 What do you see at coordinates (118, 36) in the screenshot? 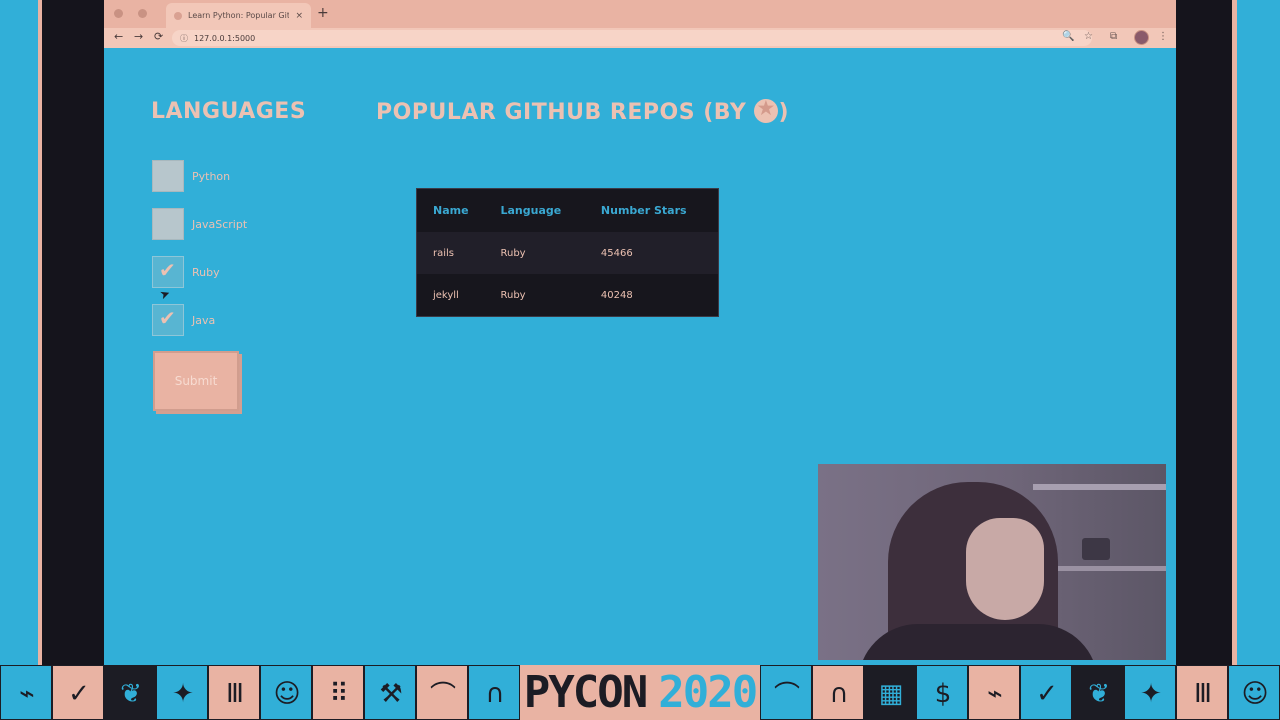
I see `back-button: ←` at bounding box center [118, 36].